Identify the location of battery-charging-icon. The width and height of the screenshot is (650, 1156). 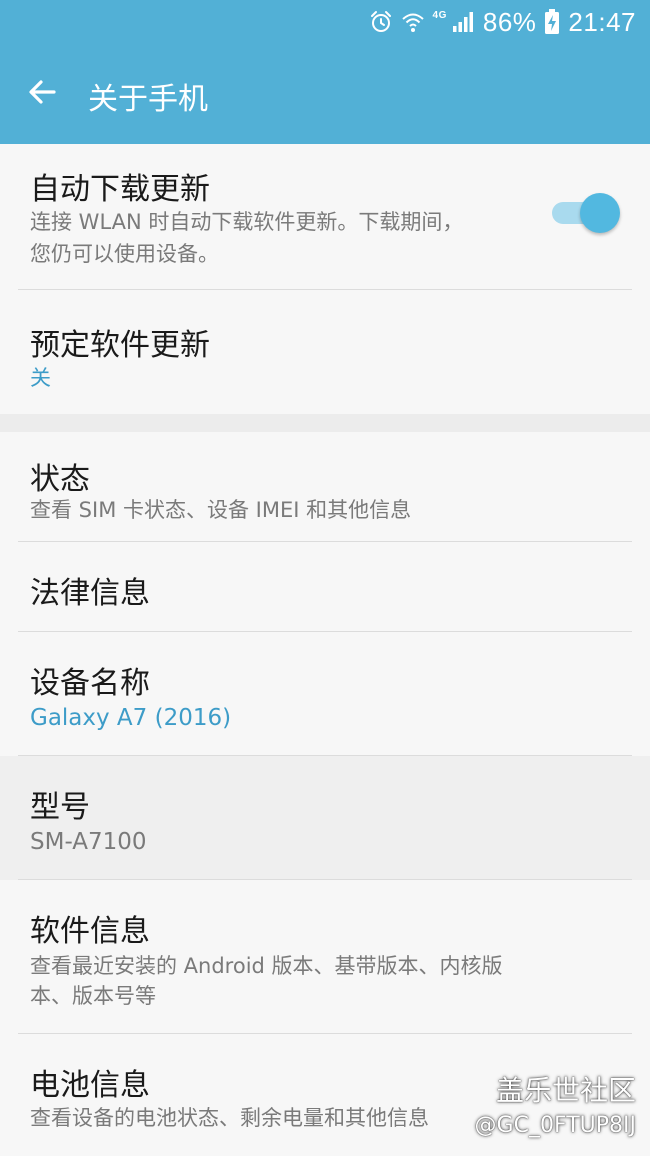
(552, 22).